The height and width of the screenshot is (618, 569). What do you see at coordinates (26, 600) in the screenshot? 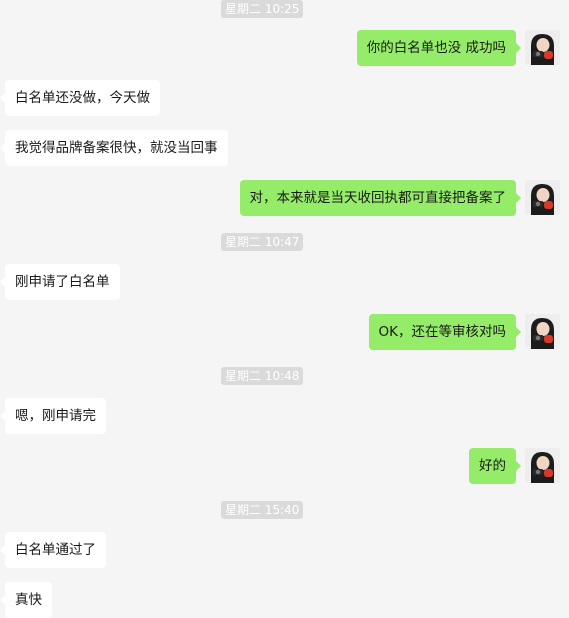
I see `received-message-bubble: 真快` at bounding box center [26, 600].